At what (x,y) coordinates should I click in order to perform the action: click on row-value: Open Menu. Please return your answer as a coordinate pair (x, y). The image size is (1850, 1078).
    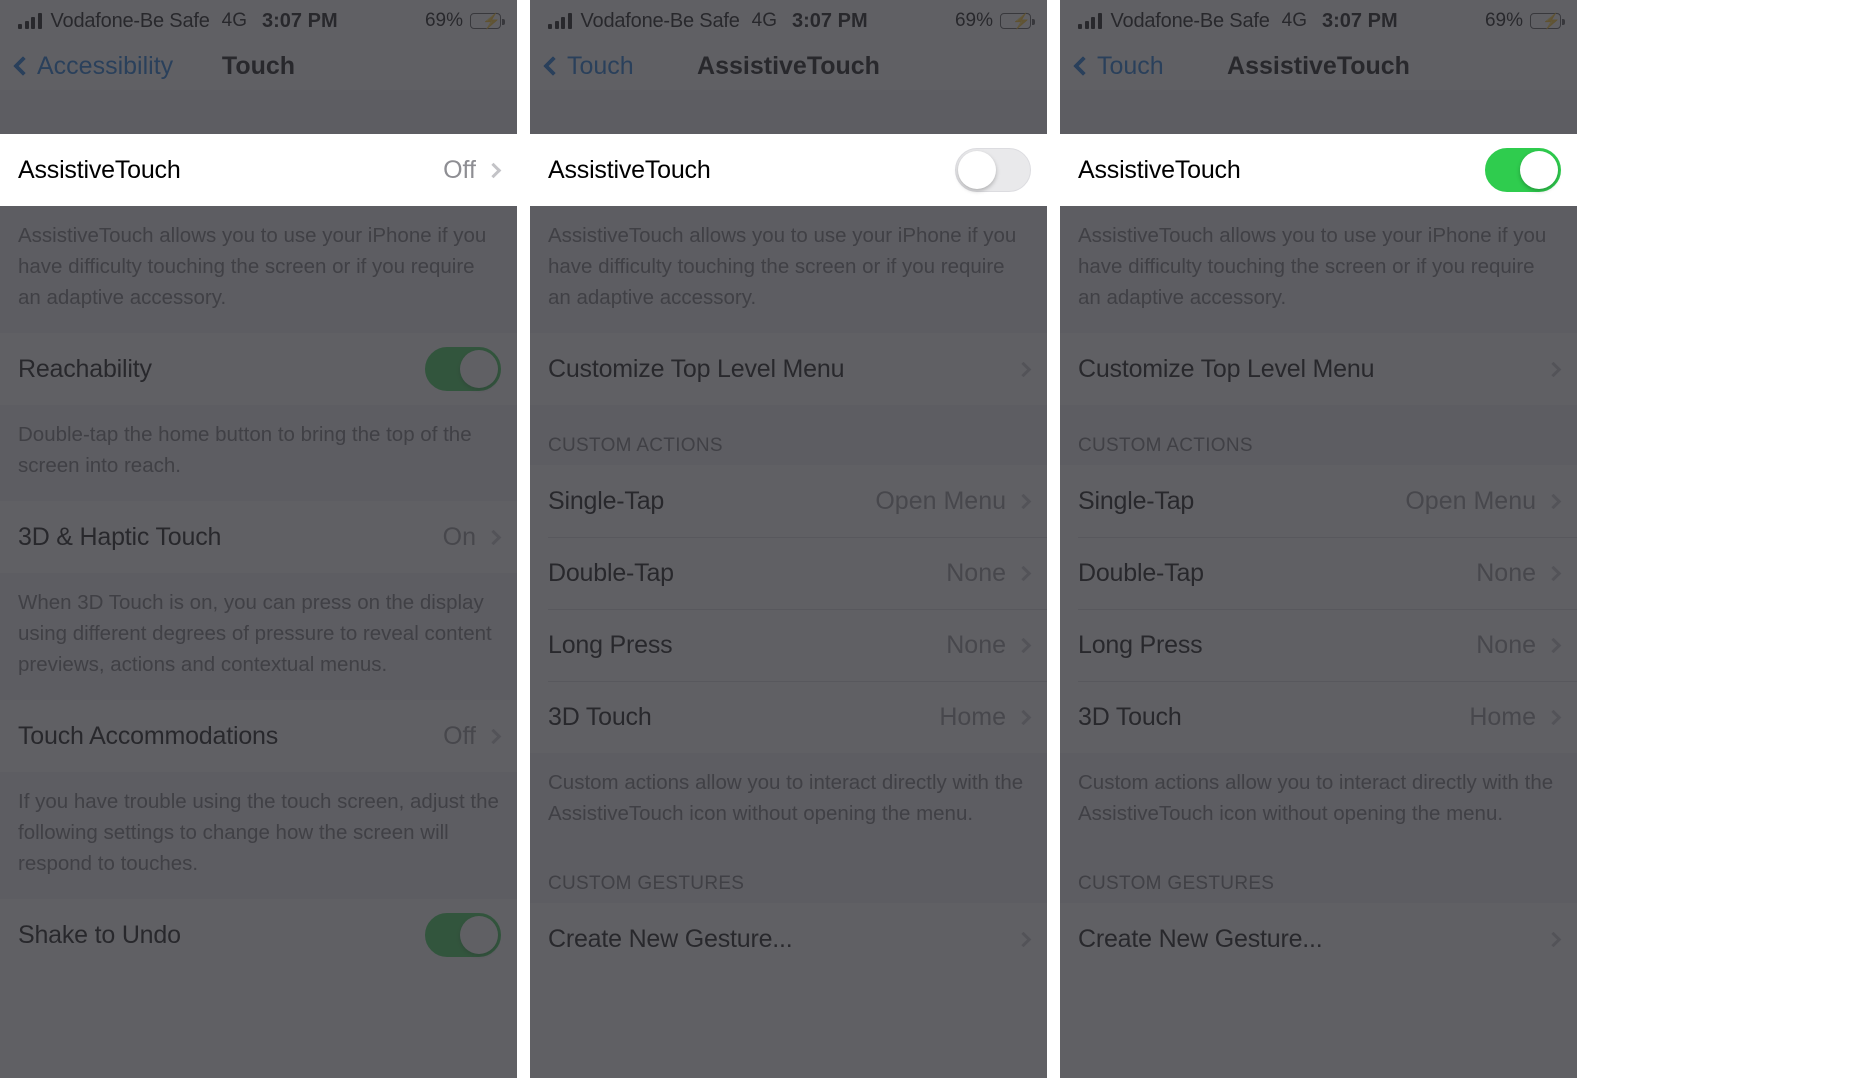
    Looking at the image, I should click on (1470, 500).